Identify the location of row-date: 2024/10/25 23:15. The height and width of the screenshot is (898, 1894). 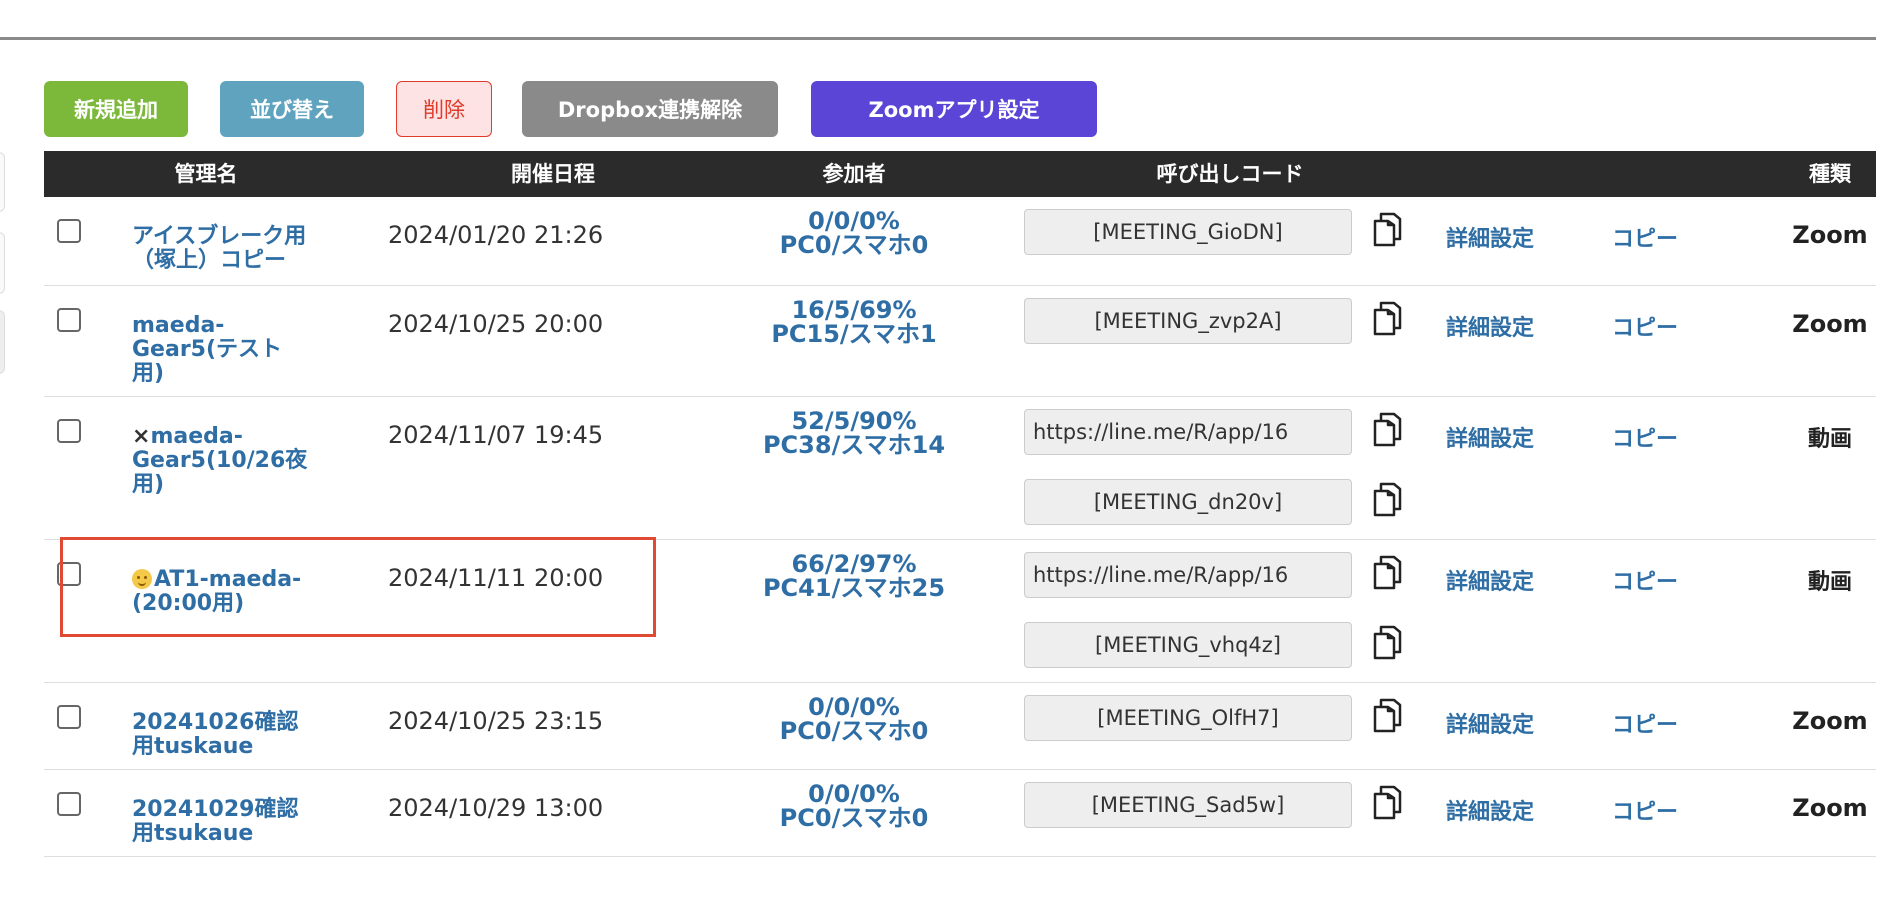
(496, 721).